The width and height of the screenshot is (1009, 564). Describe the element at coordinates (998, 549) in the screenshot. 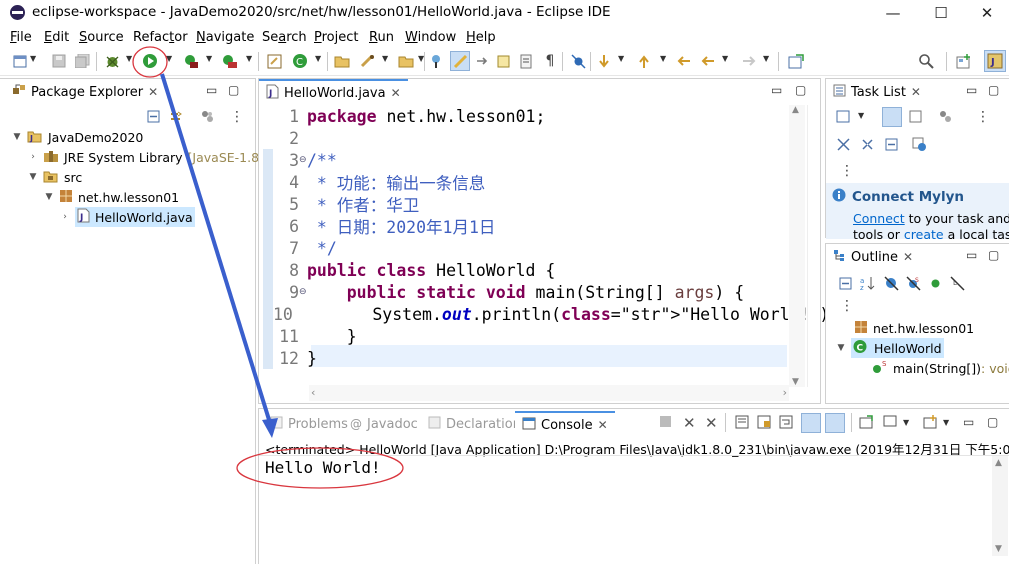

I see `scroll-down-icon: ▼` at that location.